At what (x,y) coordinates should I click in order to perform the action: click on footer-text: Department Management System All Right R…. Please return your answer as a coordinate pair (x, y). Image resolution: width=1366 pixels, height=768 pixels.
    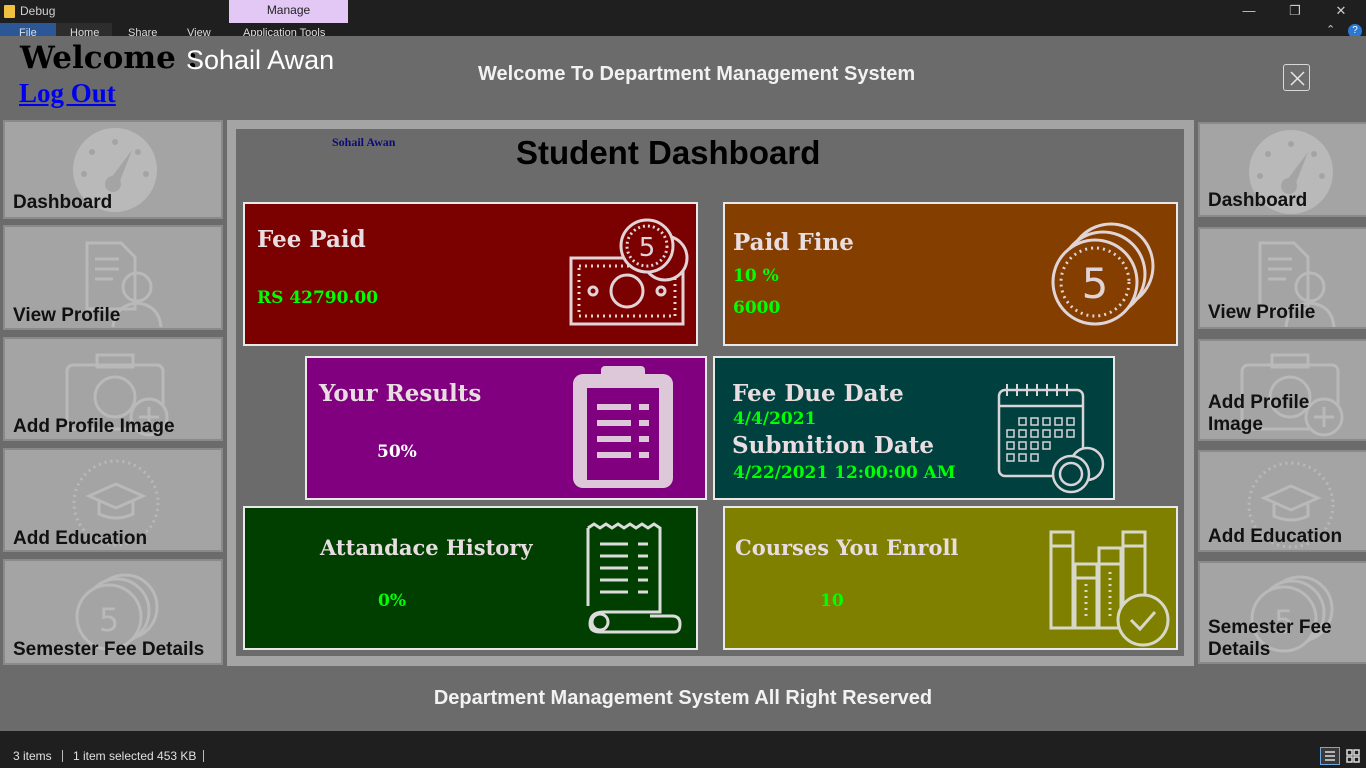
    Looking at the image, I should click on (683, 698).